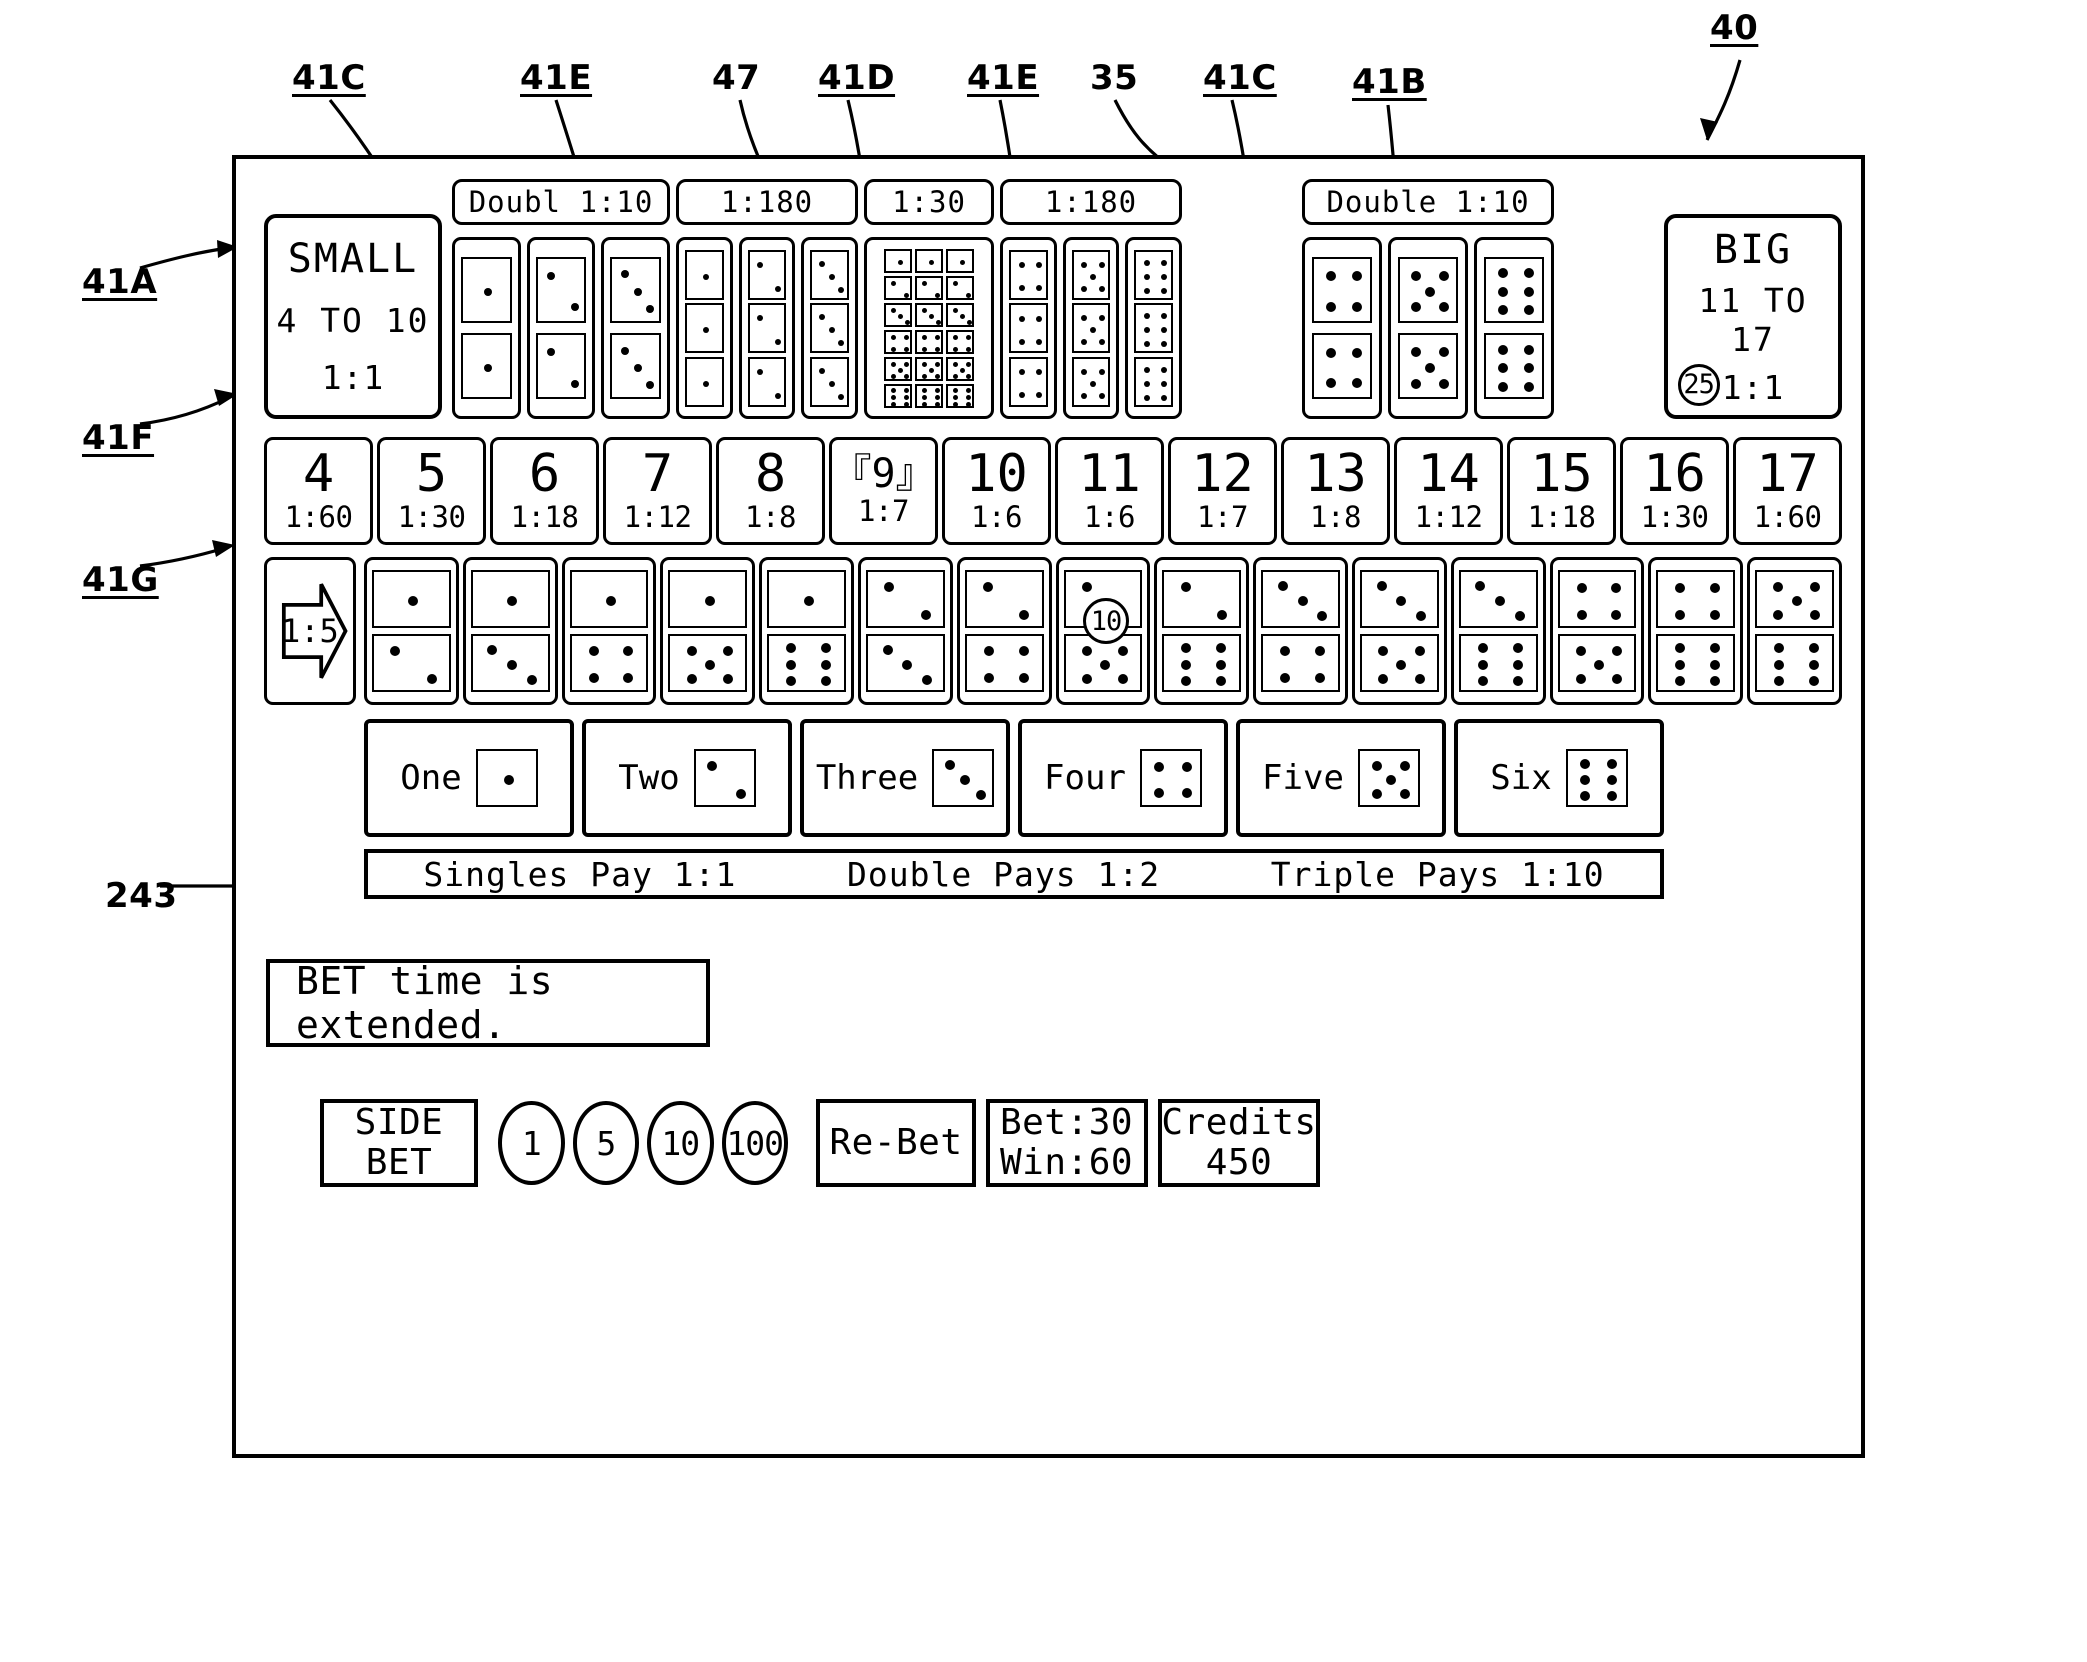 This screenshot has width=2087, height=1662. Describe the element at coordinates (1731, 385) in the screenshot. I see `big-odds-row: 25 1:1` at that location.